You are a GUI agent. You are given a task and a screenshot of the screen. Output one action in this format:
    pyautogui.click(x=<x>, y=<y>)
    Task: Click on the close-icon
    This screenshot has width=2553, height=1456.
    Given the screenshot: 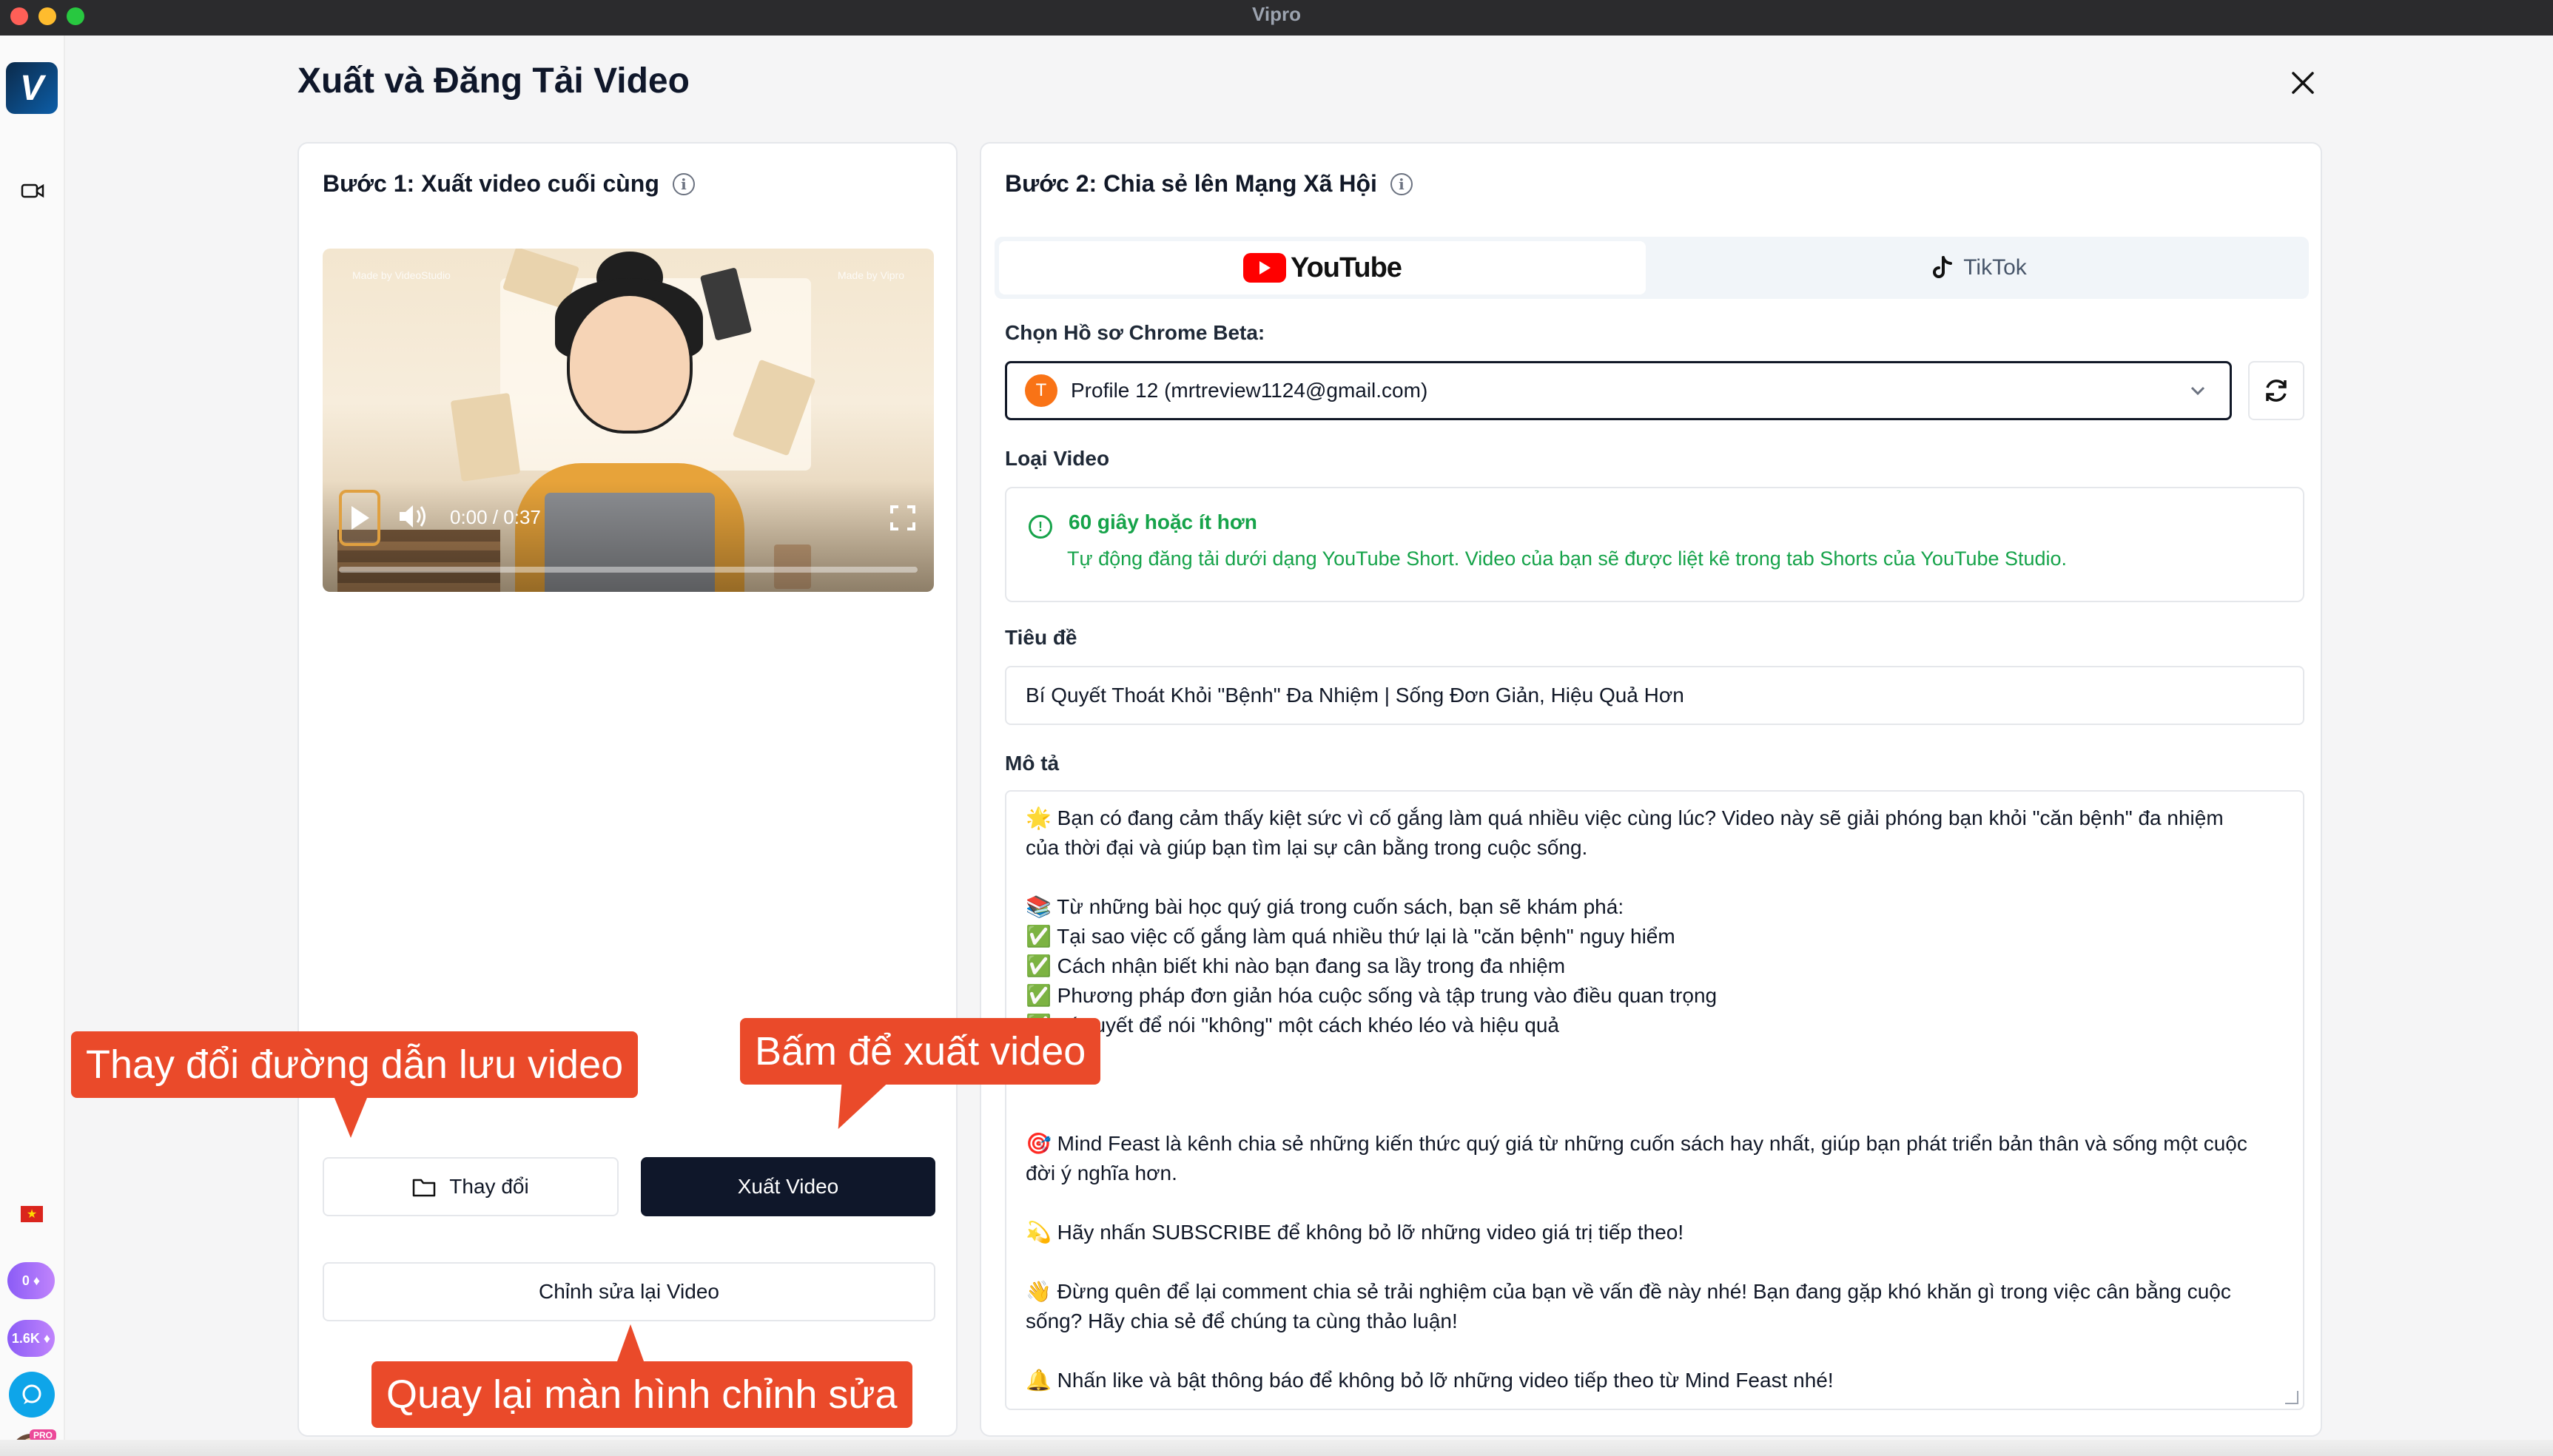 What is the action you would take?
    pyautogui.click(x=2303, y=83)
    